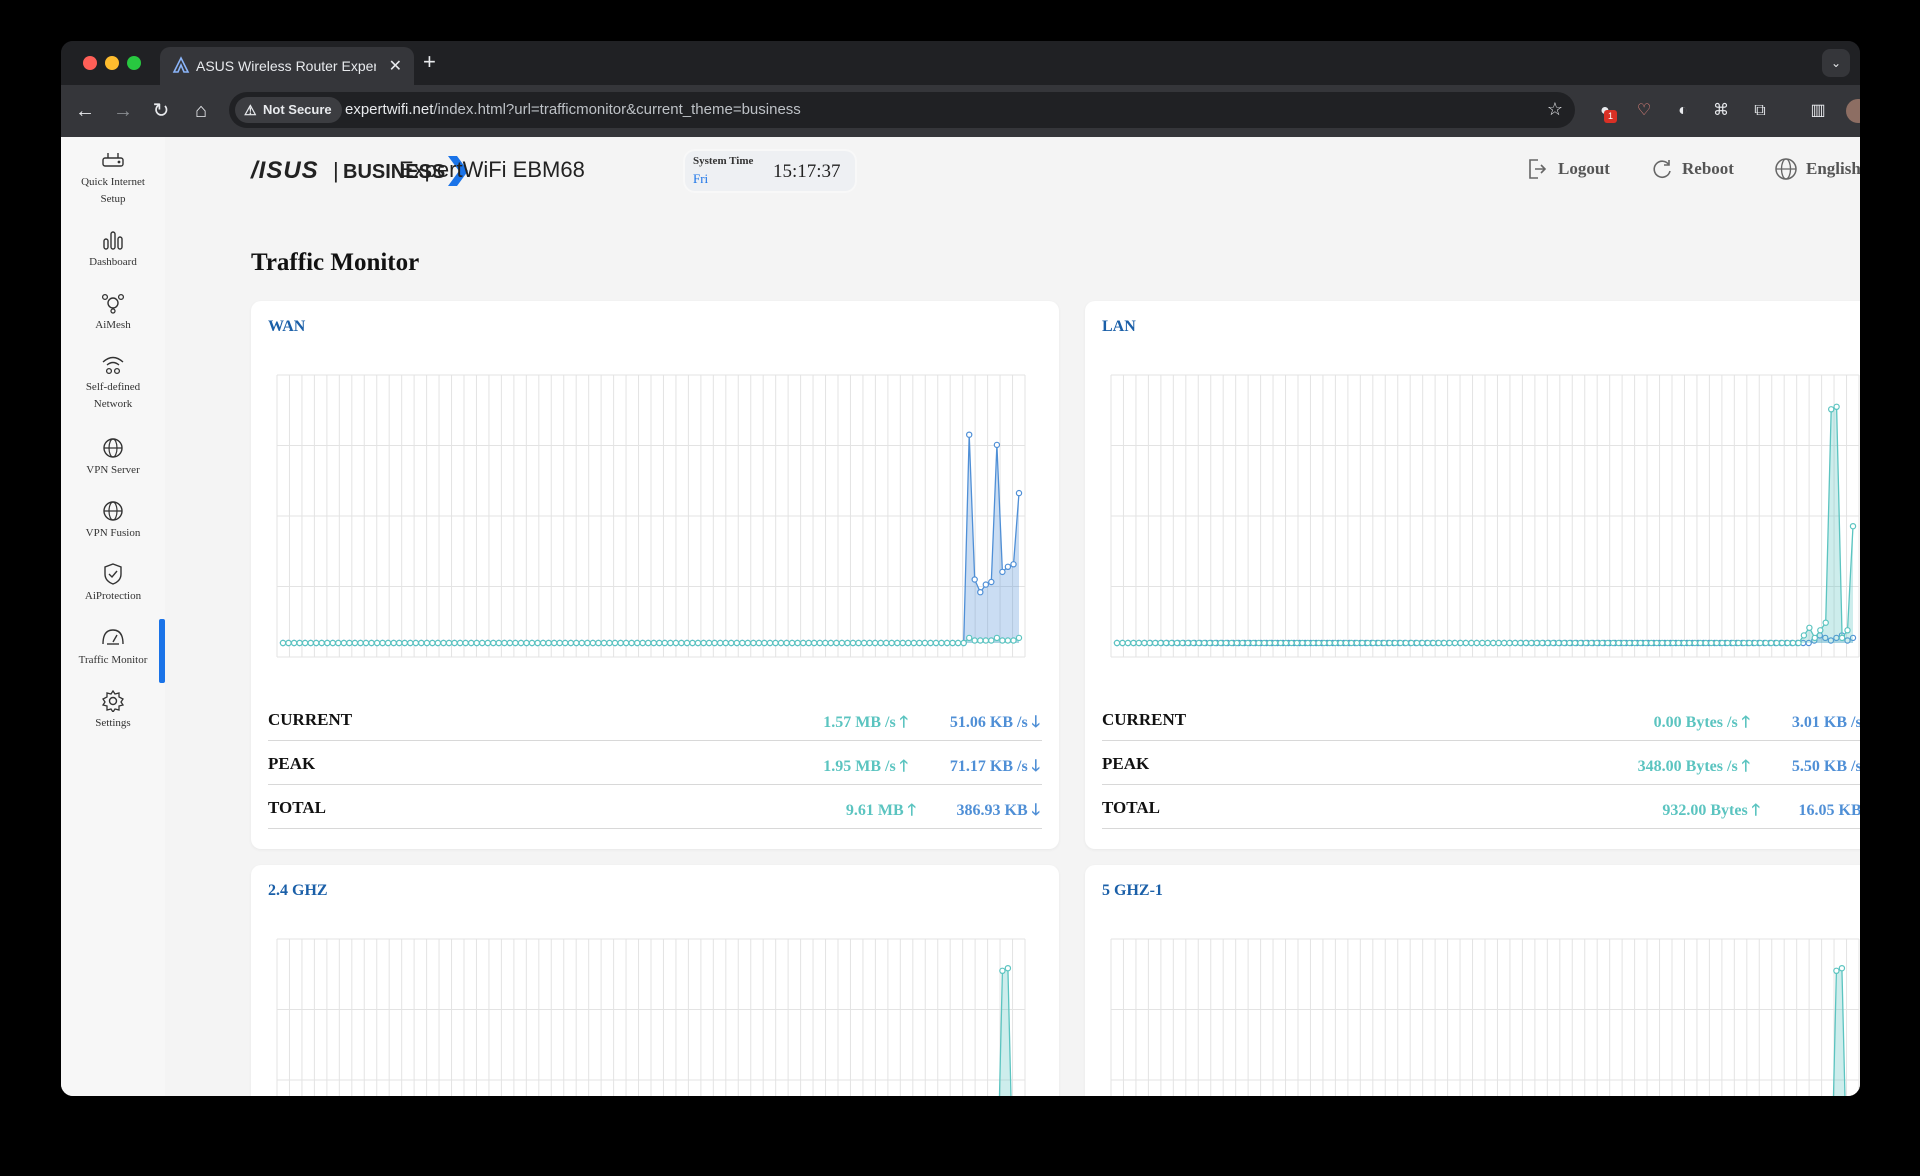 This screenshot has width=1920, height=1176. Describe the element at coordinates (1853, 111) in the screenshot. I see `profile-avatar` at that location.